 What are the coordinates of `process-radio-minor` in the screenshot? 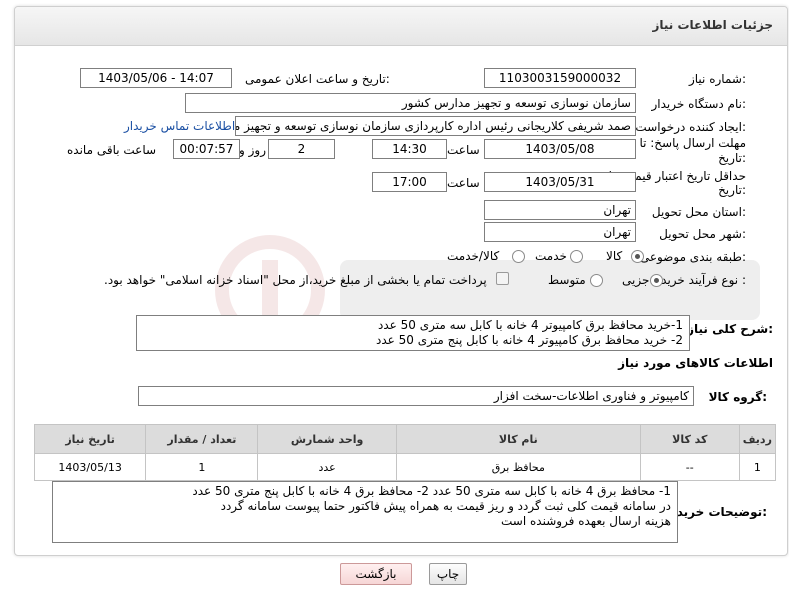 It's located at (656, 280).